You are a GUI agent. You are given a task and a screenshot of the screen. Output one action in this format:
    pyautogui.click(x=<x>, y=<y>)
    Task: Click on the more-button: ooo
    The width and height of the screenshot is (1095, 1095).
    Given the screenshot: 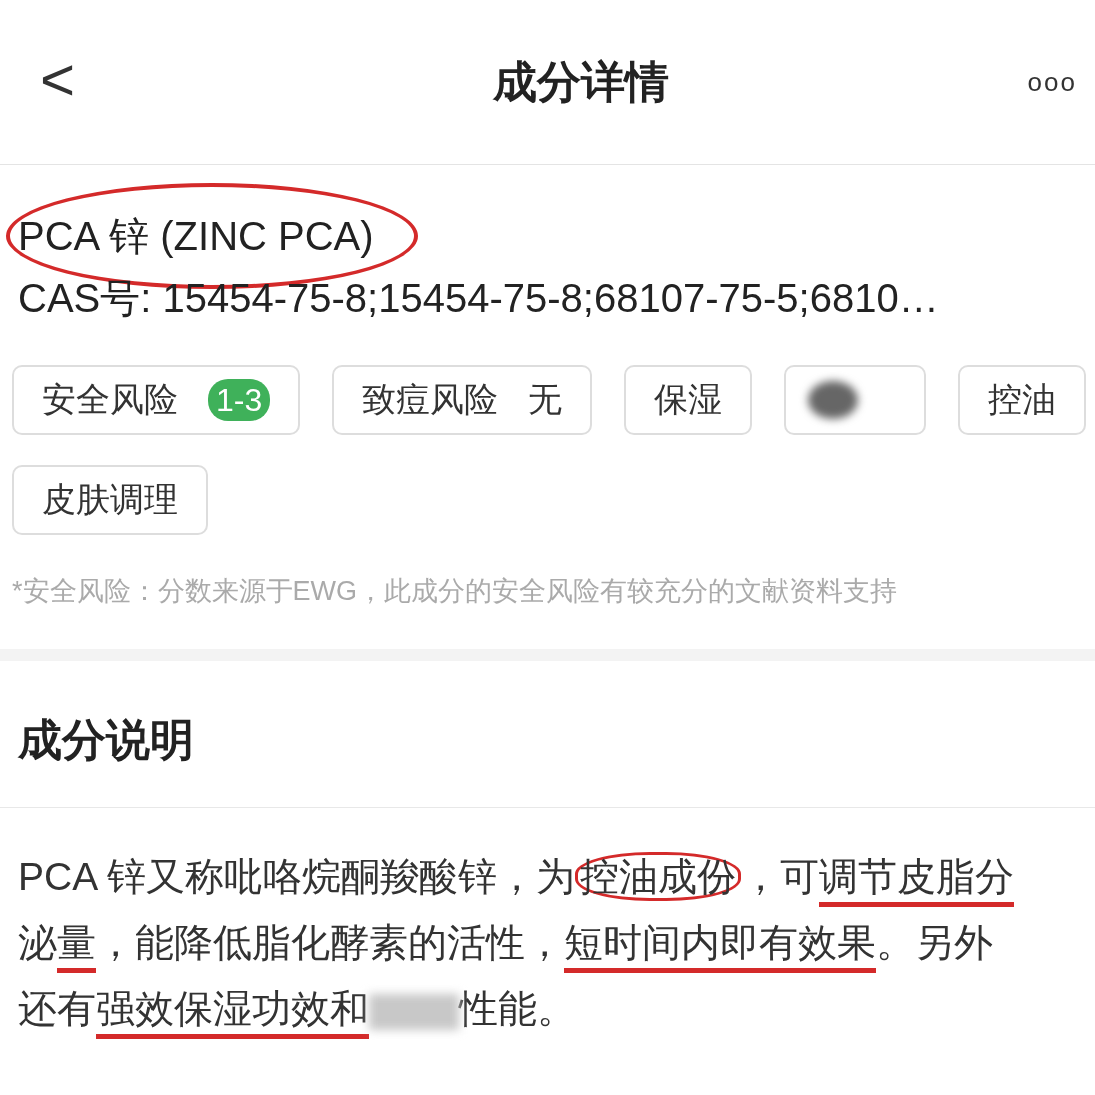 What is the action you would take?
    pyautogui.click(x=1052, y=82)
    